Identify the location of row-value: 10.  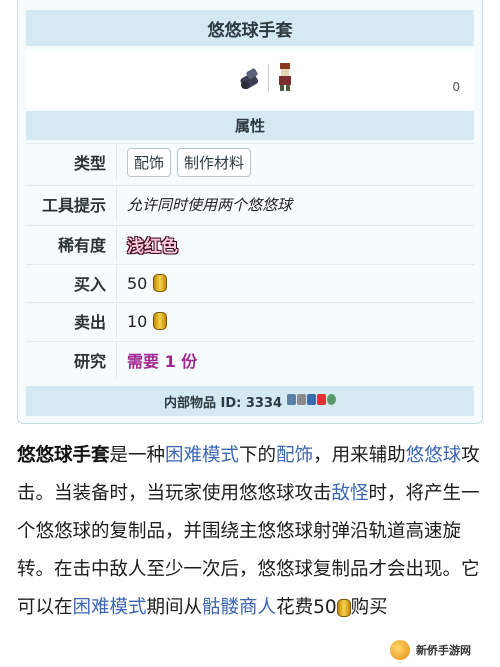
(295, 321).